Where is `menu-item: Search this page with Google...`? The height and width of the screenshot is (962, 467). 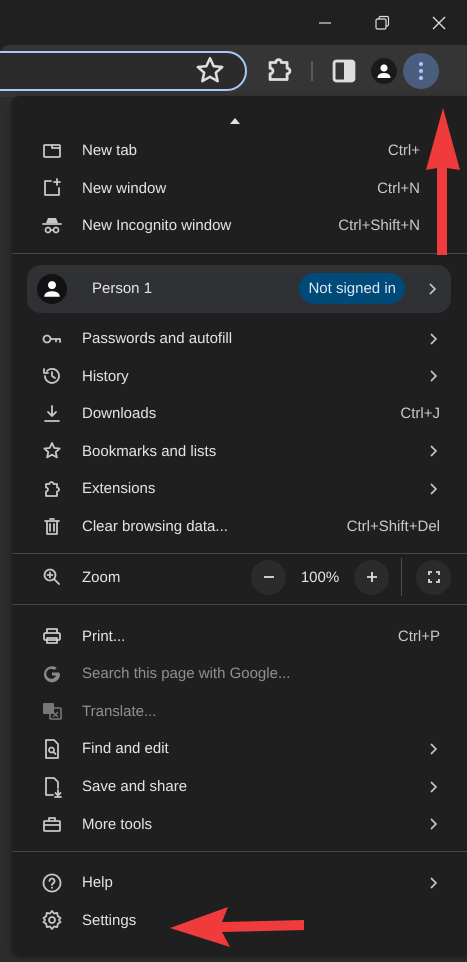 menu-item: Search this page with Google... is located at coordinates (239, 673).